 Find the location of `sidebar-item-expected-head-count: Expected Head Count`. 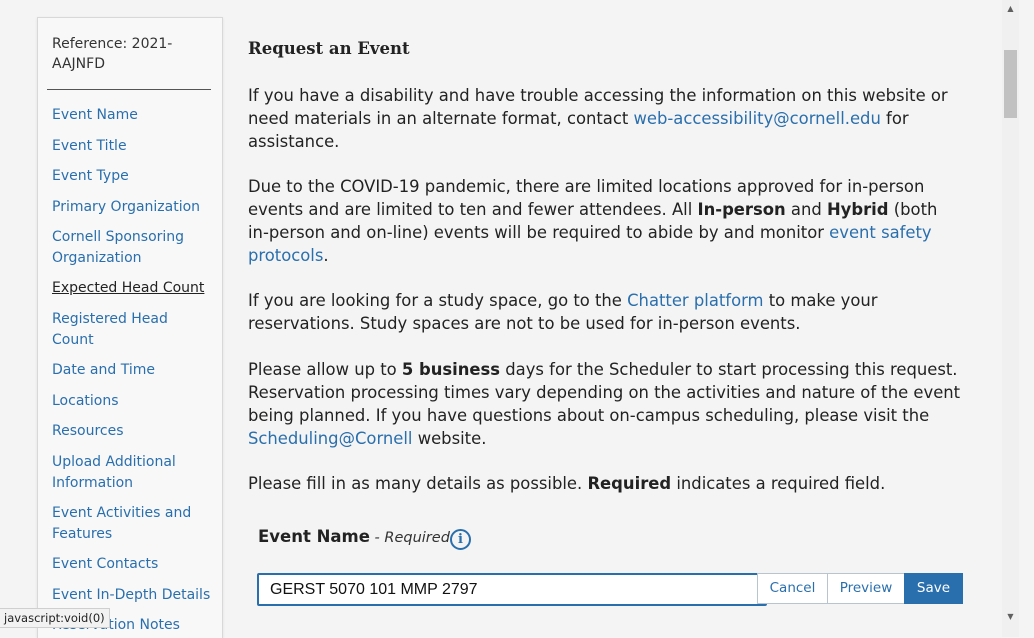

sidebar-item-expected-head-count: Expected Head Count is located at coordinates (132, 288).